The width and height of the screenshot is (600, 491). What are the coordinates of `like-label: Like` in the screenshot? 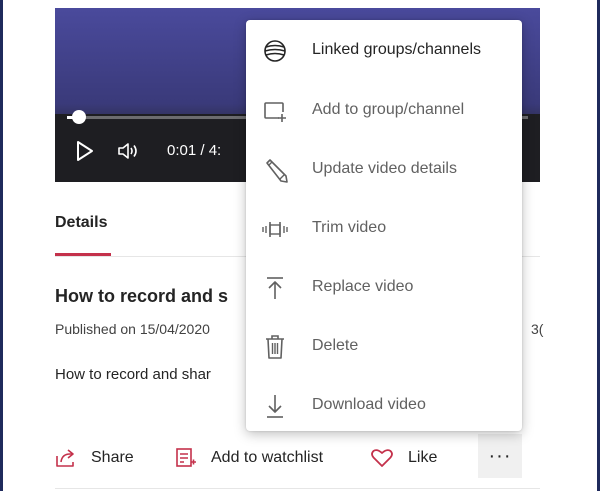 It's located at (423, 457).